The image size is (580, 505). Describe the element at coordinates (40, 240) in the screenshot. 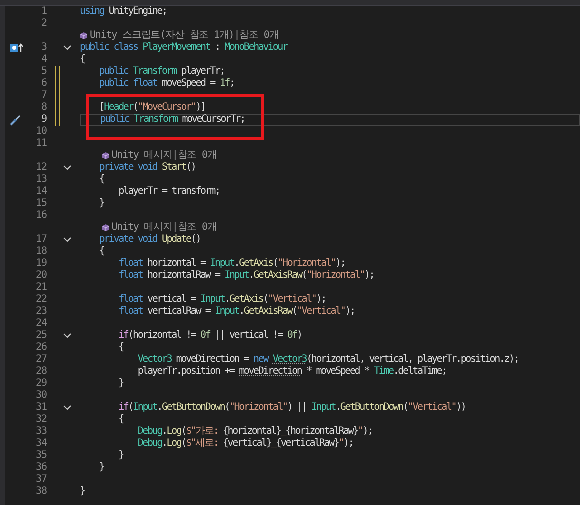

I see `line-number: 17` at that location.